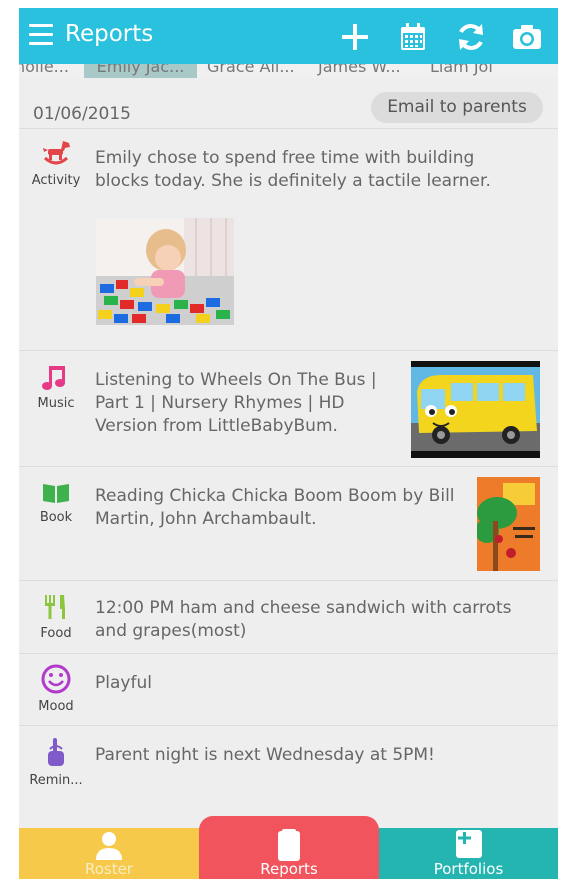 The height and width of the screenshot is (880, 561). I want to click on yellow-bus-image, so click(475, 409).